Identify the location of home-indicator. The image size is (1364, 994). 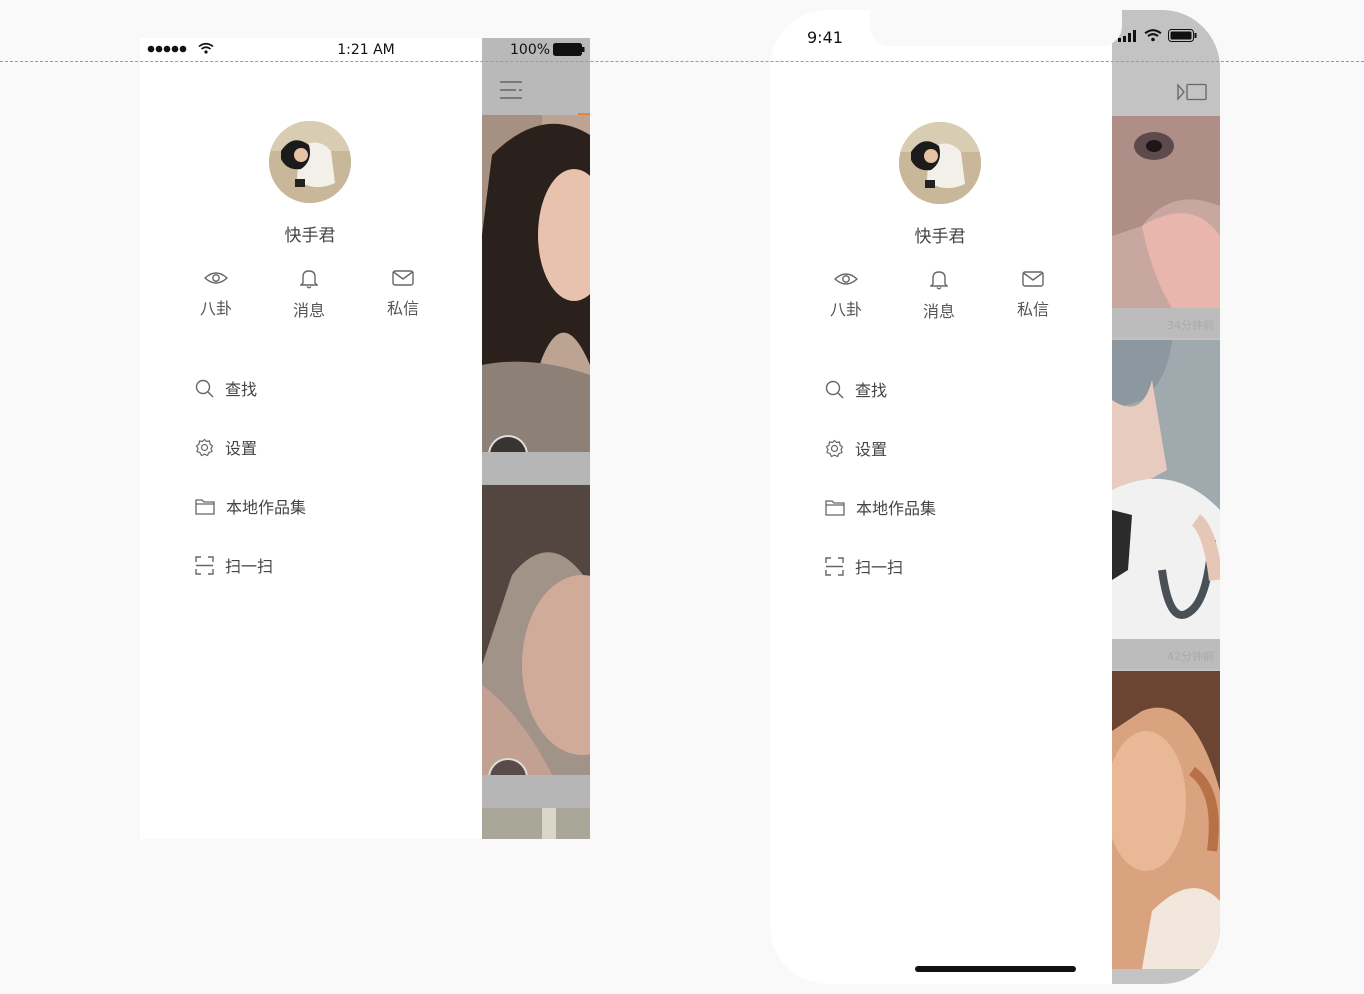
(995, 969).